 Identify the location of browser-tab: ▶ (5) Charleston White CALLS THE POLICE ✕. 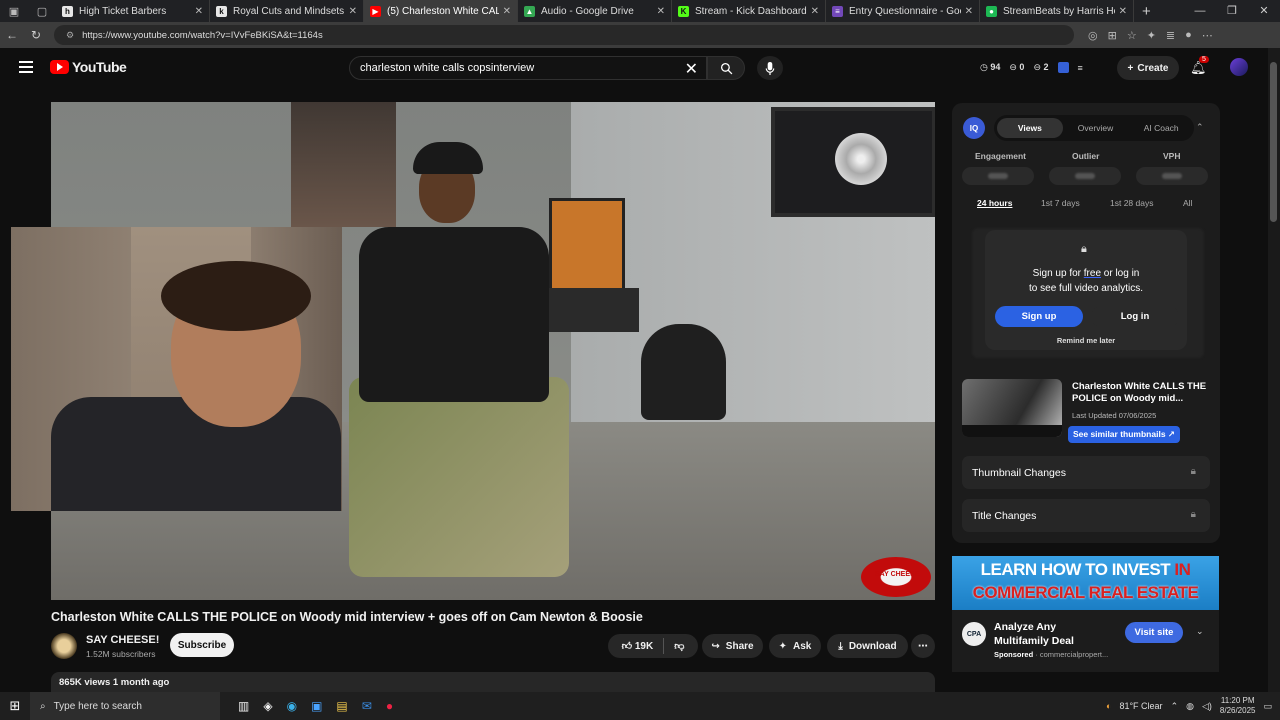
(441, 11).